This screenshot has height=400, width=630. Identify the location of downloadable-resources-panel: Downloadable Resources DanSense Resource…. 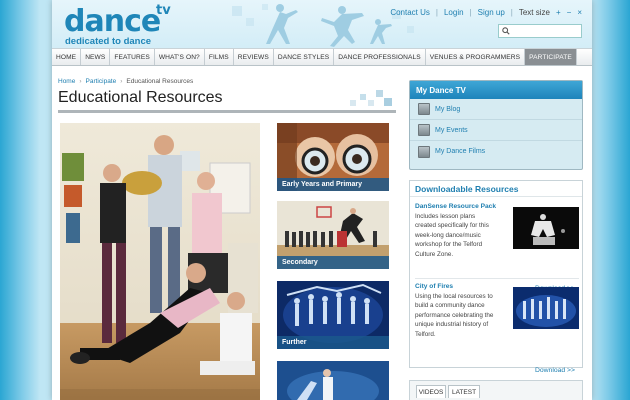
(496, 277).